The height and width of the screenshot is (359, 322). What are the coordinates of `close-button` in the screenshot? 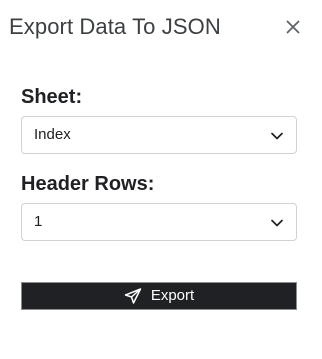 It's located at (293, 27).